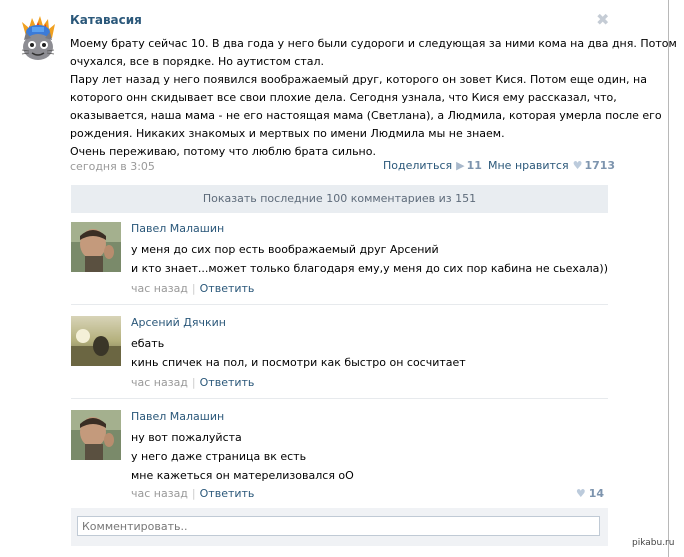  What do you see at coordinates (653, 543) in the screenshot?
I see `watermark: pikabu.ru` at bounding box center [653, 543].